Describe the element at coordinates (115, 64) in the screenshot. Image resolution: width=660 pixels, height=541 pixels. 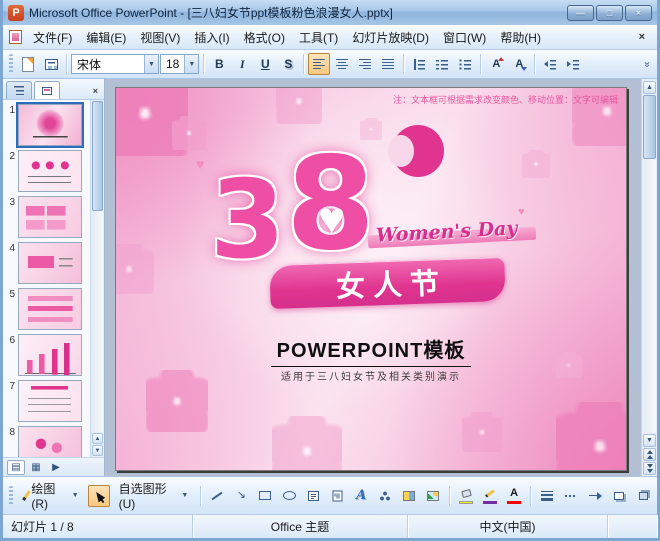
I see `font-name-combo: 宋体 ▼` at that location.